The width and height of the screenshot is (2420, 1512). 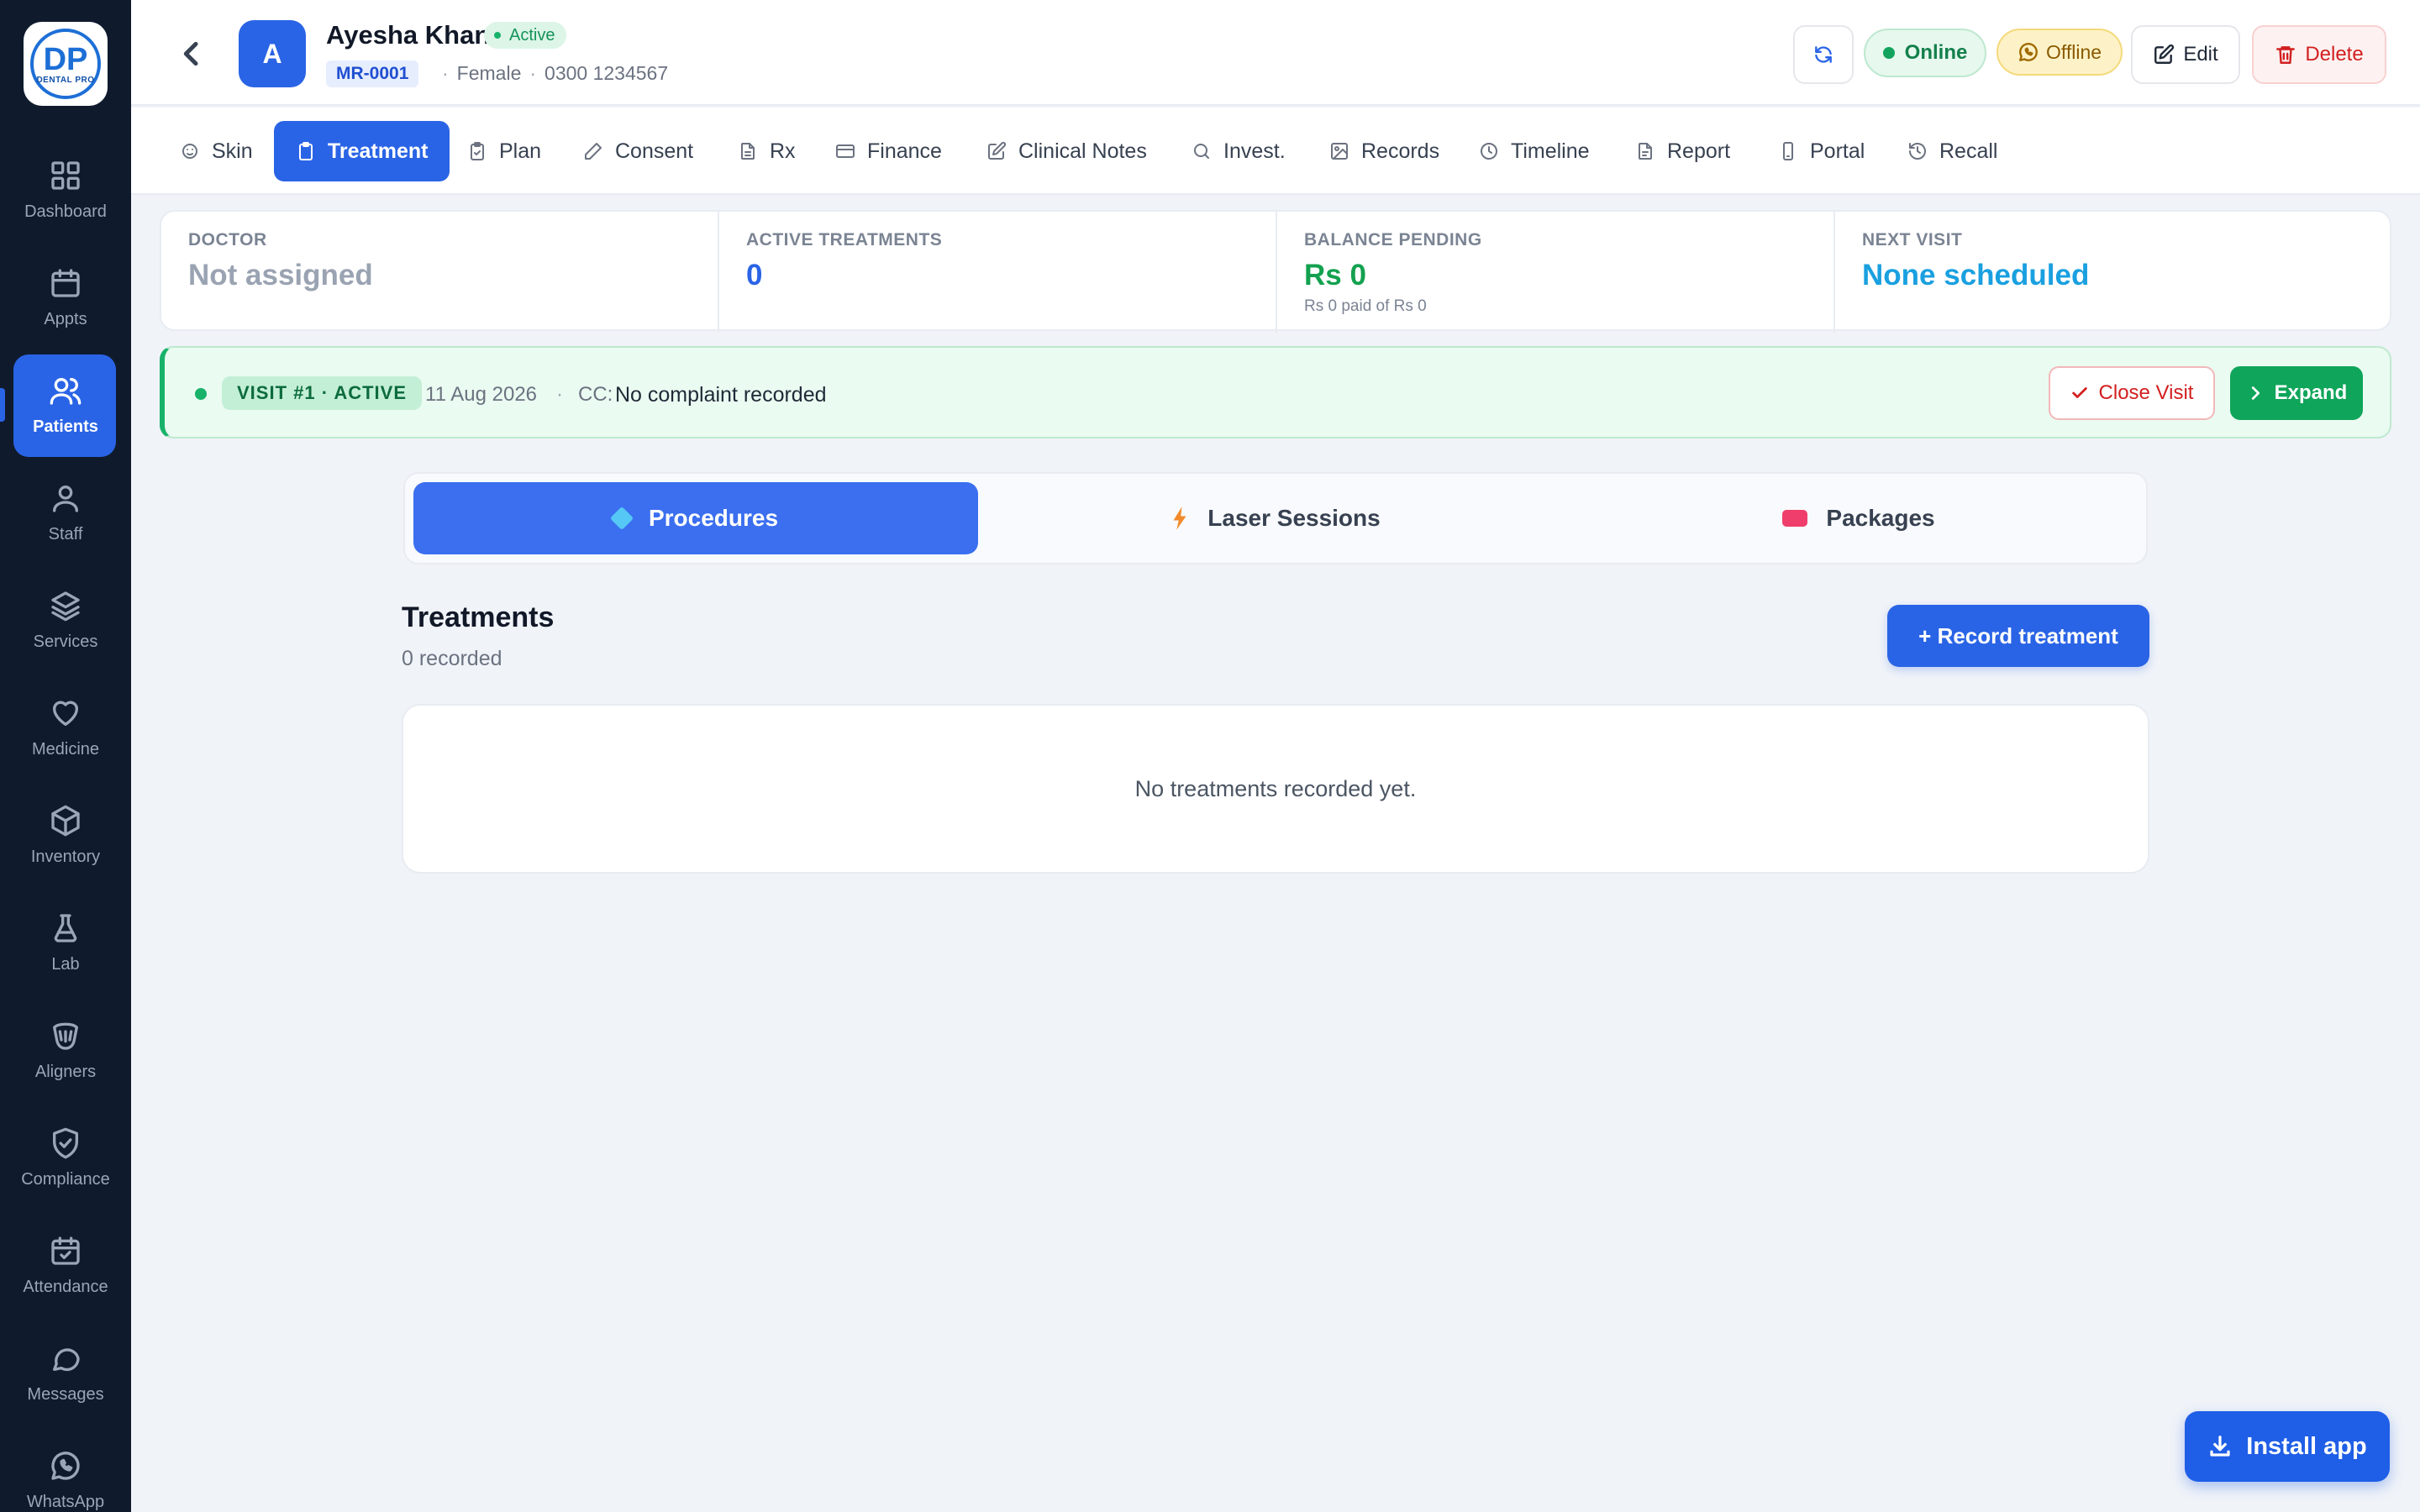 What do you see at coordinates (654, 151) in the screenshot?
I see `tab-label: Consent` at bounding box center [654, 151].